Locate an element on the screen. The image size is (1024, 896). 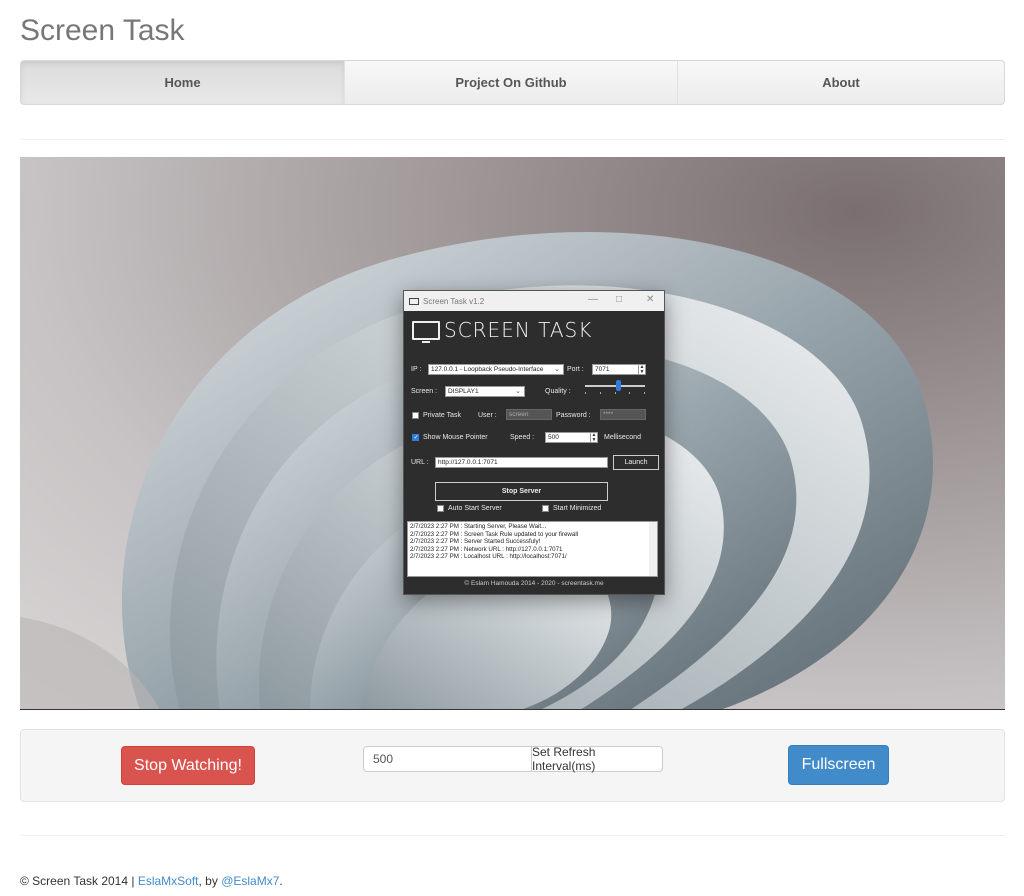
show-mouse-checkbox is located at coordinates (415, 437).